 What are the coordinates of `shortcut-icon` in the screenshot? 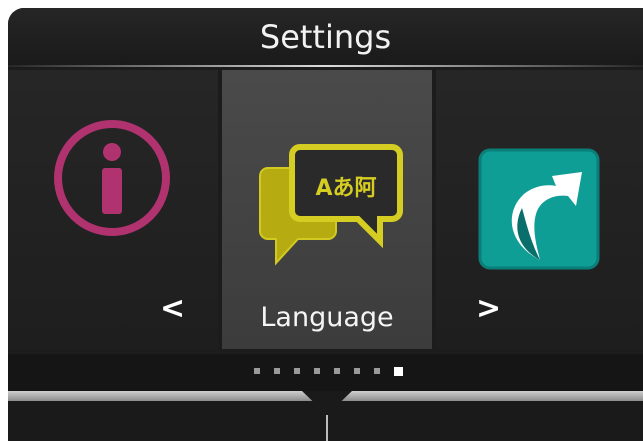 It's located at (539, 209).